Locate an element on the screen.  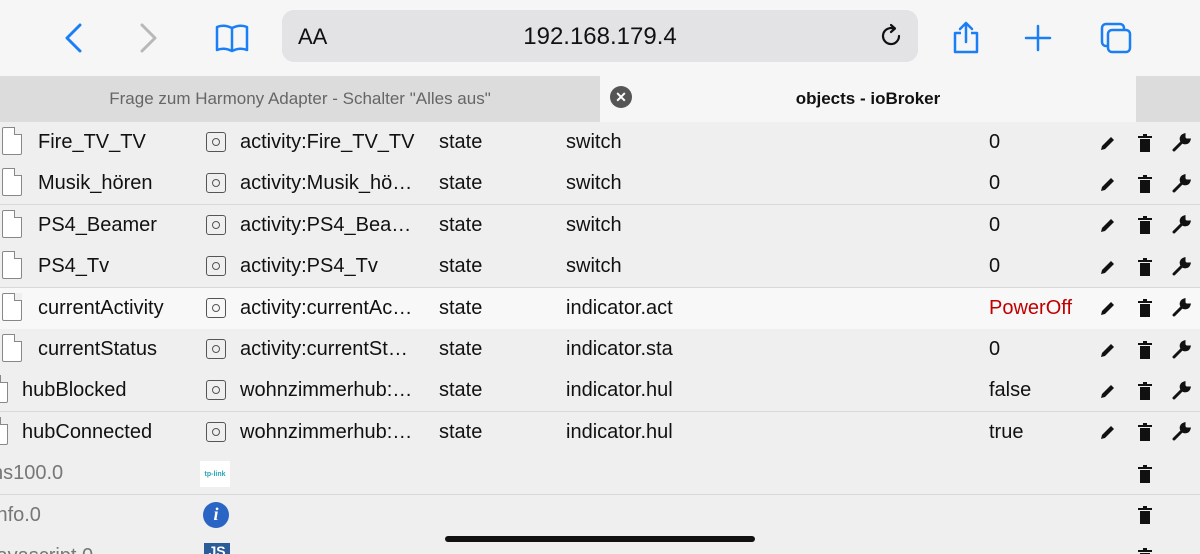
book-icon is located at coordinates (232, 38).